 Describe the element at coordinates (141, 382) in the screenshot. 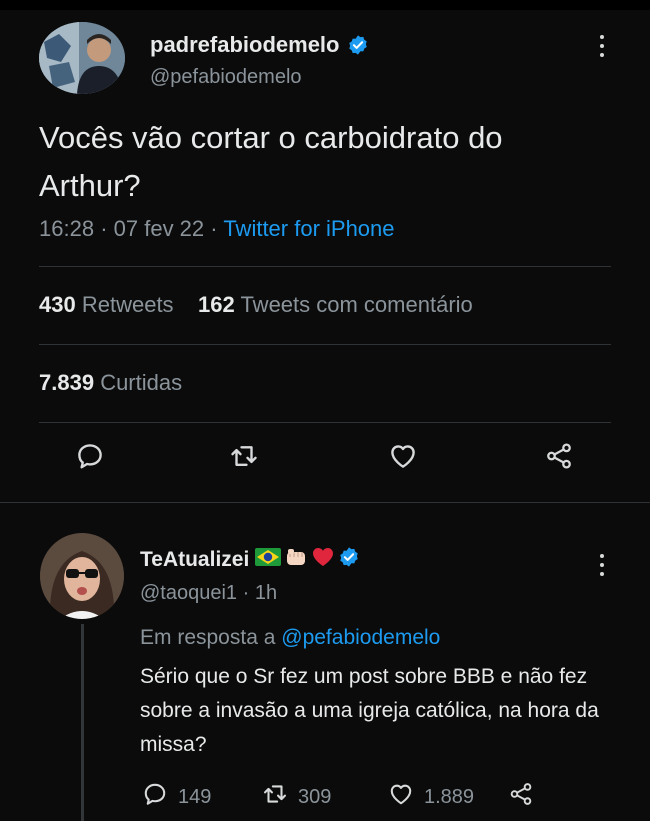

I see `likes-label: Curtidas` at that location.